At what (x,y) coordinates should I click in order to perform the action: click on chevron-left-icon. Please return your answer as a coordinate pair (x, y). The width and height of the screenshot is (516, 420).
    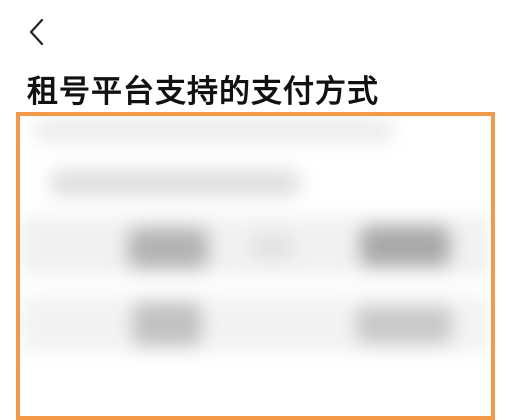
    Looking at the image, I should click on (39, 33).